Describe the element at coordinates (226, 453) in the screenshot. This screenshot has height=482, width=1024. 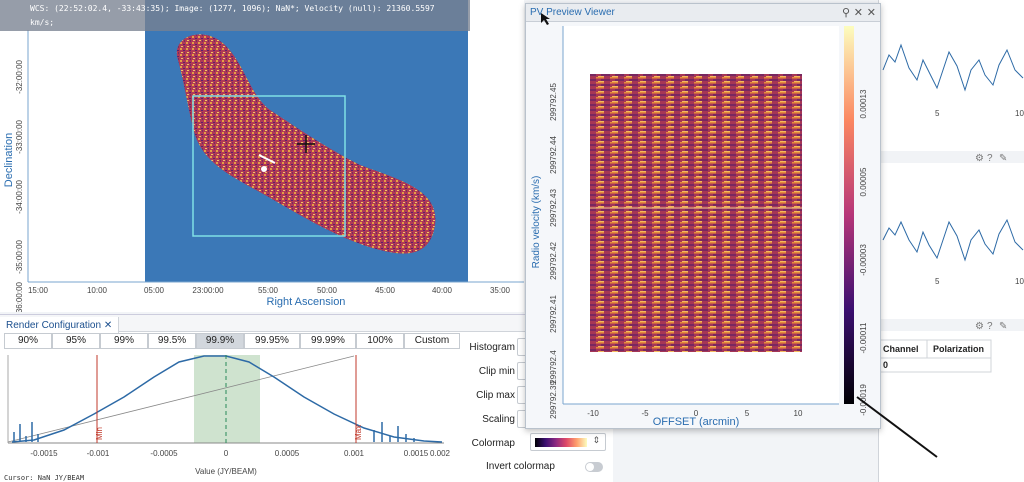
I see `hist-x-tick: 0` at that location.